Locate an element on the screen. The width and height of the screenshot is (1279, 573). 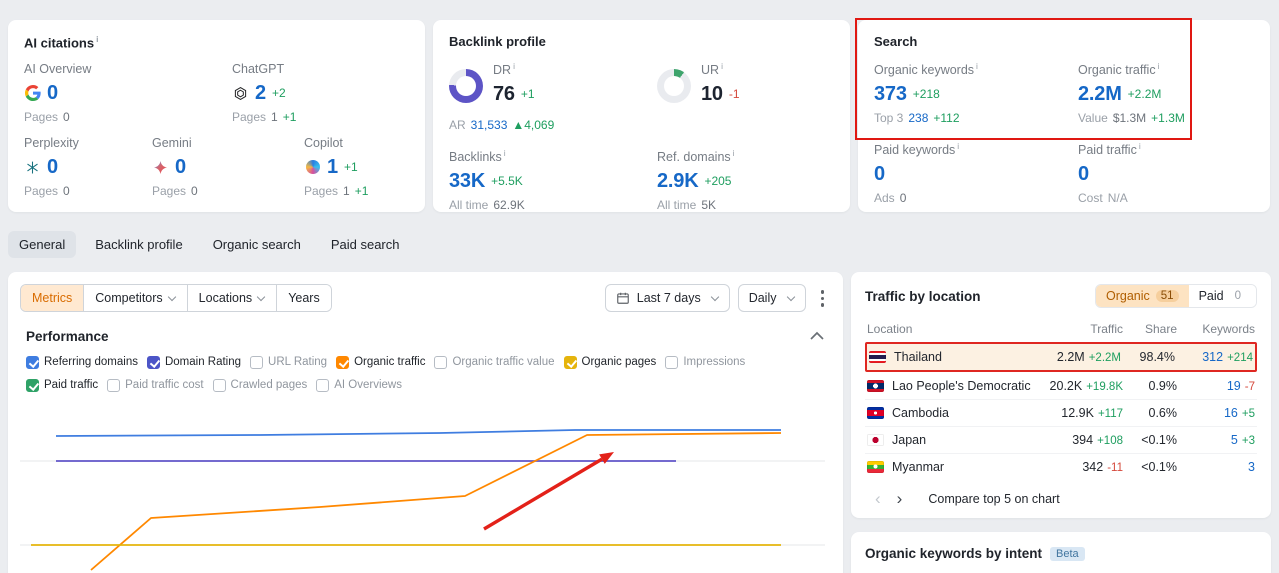
column-location: Location is located at coordinates (890, 329).